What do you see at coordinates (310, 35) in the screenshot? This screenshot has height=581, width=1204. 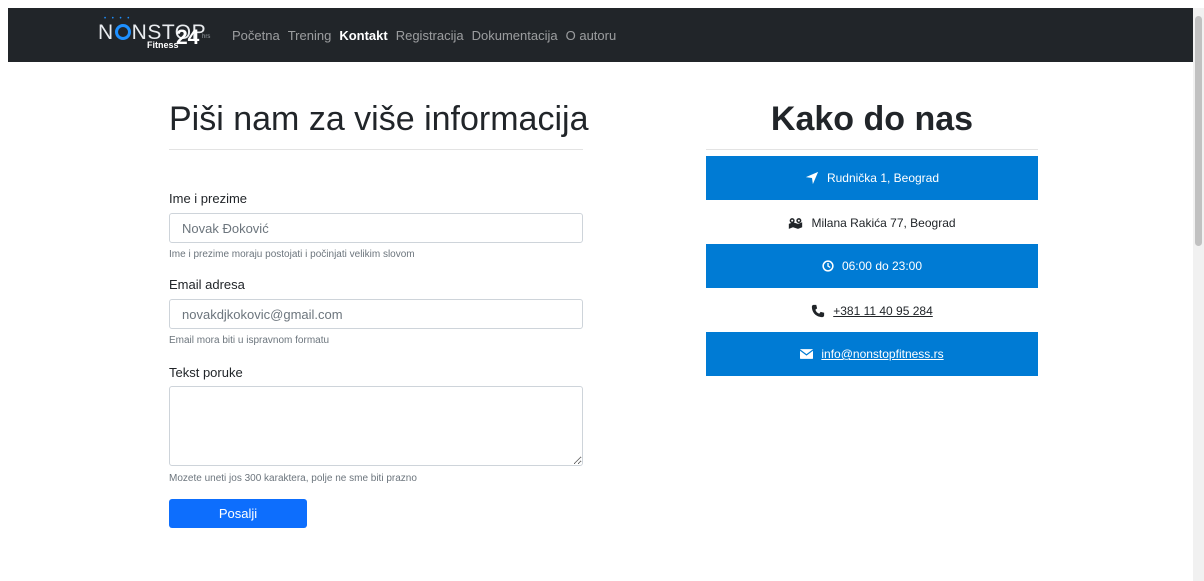 I see `nav-item-trening: Trening` at bounding box center [310, 35].